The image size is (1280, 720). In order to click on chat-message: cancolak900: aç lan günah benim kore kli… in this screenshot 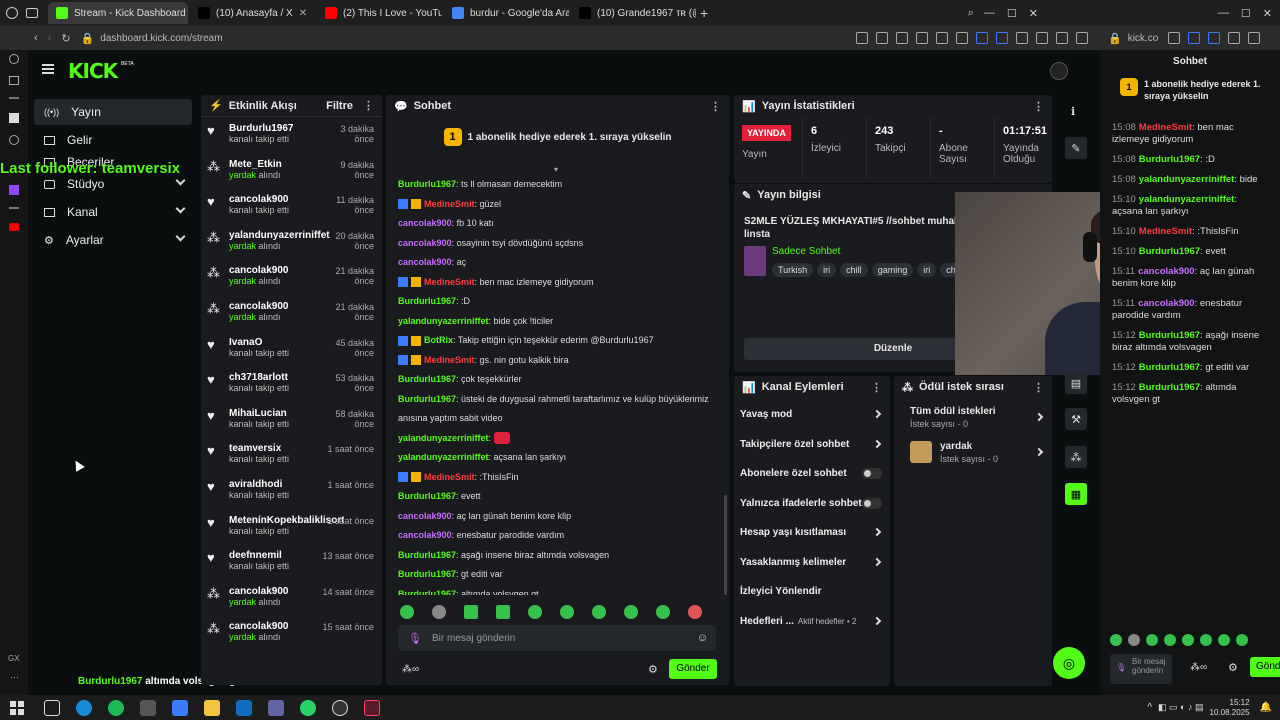, I will do `click(556, 517)`.